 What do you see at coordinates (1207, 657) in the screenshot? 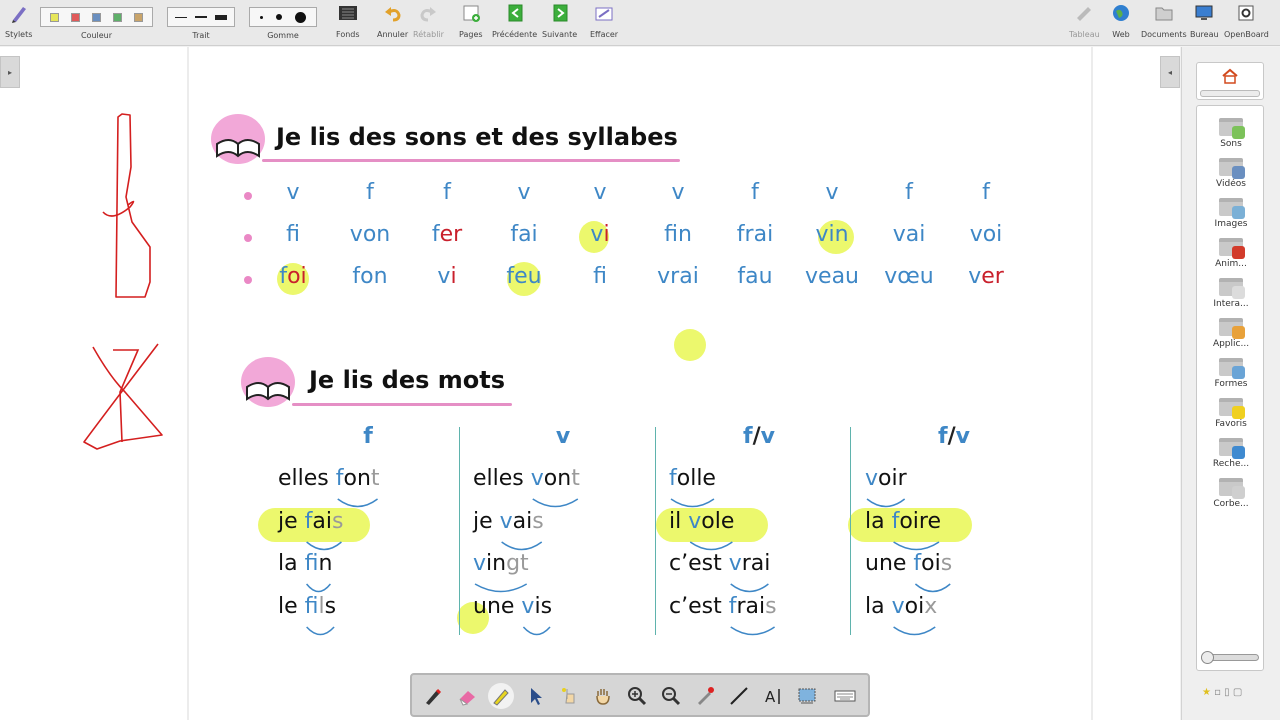
I see `zoom-slider-handle` at bounding box center [1207, 657].